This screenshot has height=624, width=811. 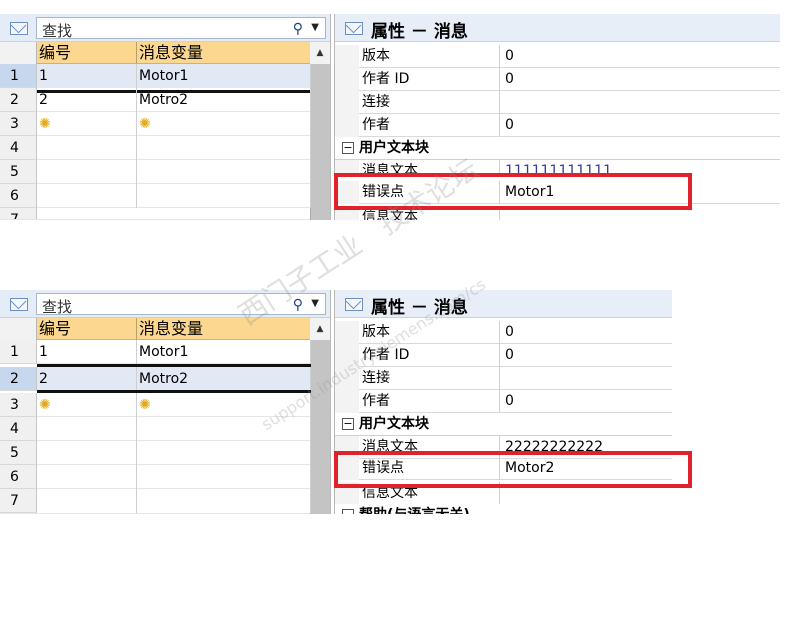 I want to click on section-help: − 帮助(与语言无关), so click(x=503, y=509).